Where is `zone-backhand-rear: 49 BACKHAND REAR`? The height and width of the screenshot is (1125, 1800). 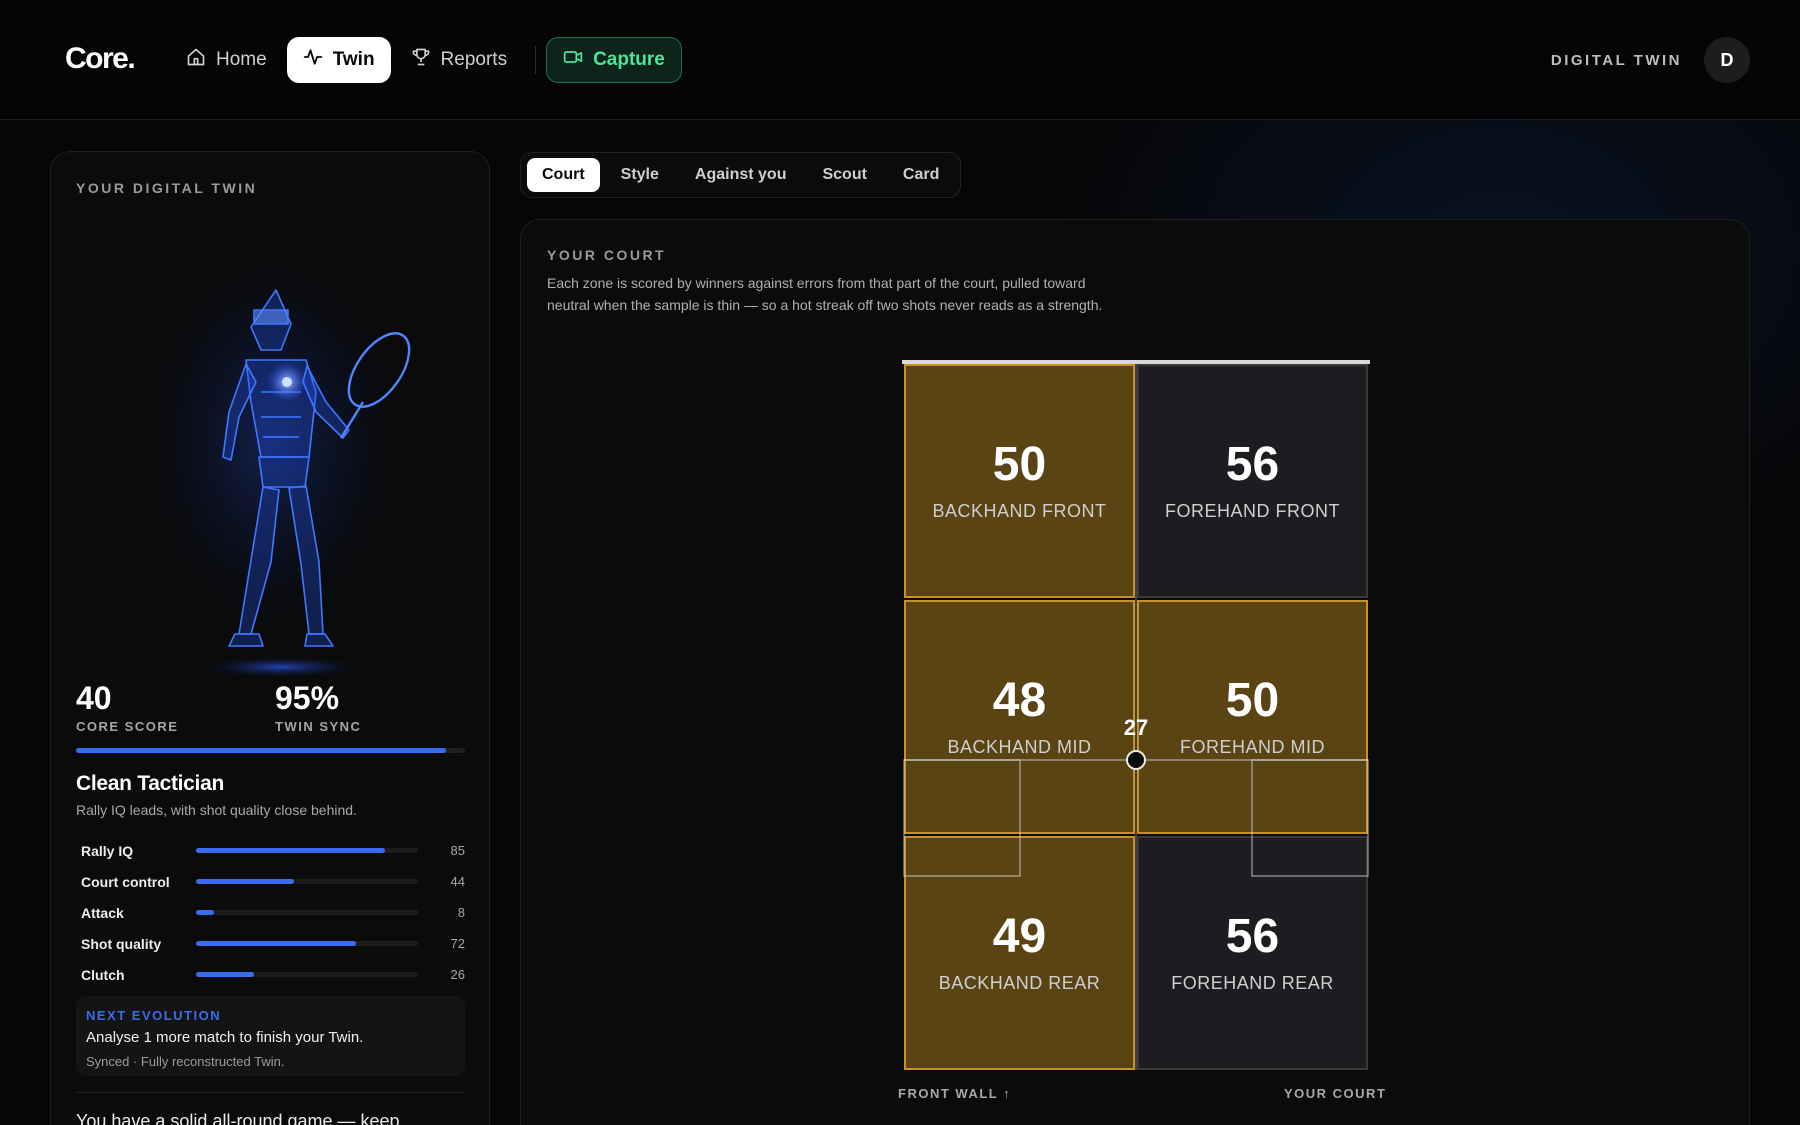 zone-backhand-rear: 49 BACKHAND REAR is located at coordinates (1019, 953).